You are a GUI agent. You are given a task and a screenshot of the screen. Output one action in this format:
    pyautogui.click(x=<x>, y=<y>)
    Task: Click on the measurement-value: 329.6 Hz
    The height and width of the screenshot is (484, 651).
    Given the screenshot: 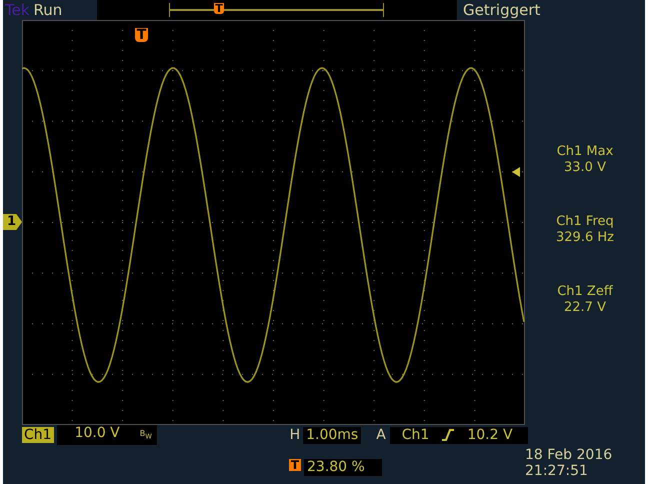 What is the action you would take?
    pyautogui.click(x=585, y=238)
    